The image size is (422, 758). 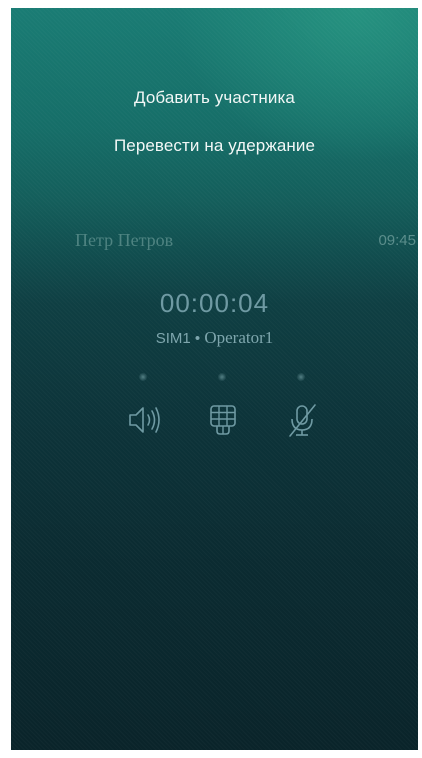 I want to click on hold-call-option: Перевести на удержание, so click(x=214, y=146).